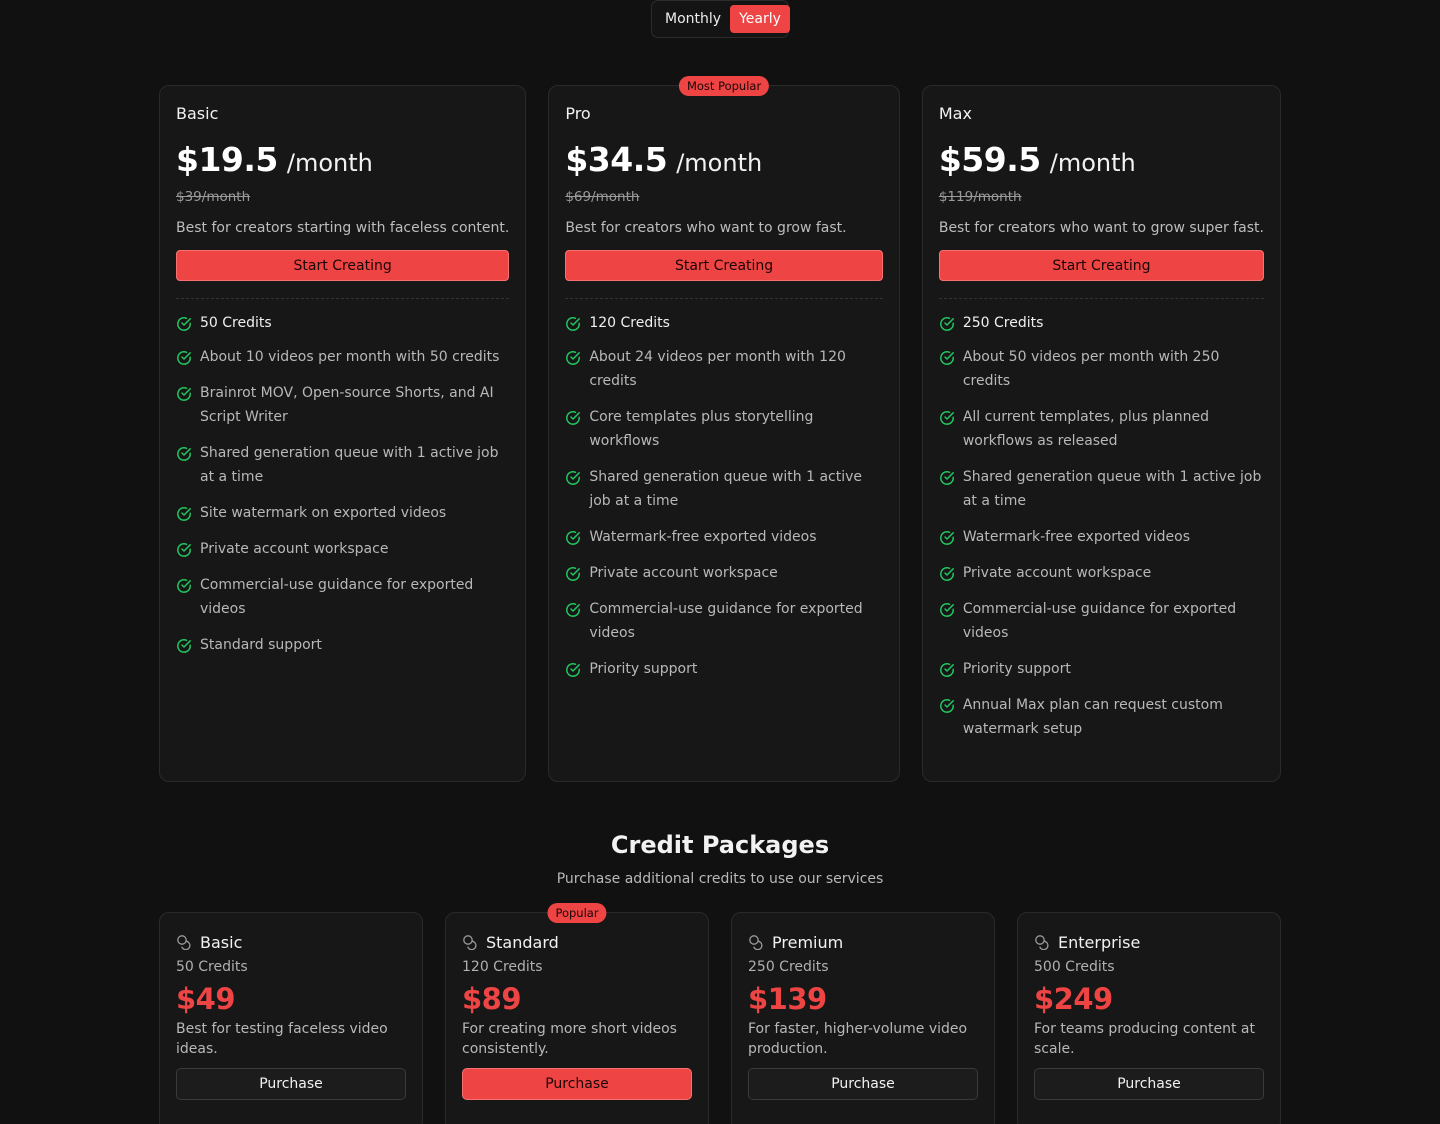 The width and height of the screenshot is (1440, 1124). I want to click on package-header: Premium, so click(863, 942).